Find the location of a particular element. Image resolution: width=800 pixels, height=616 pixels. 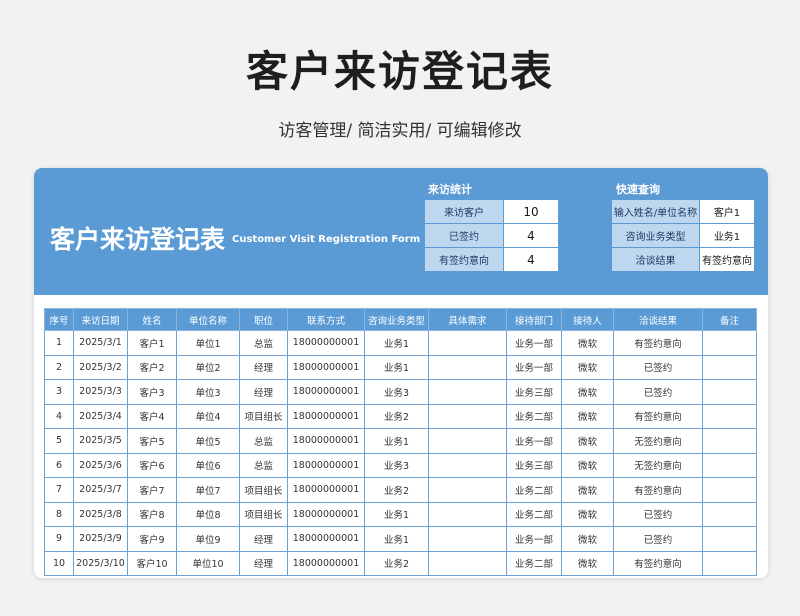

col-visit-date-cell: 2025/3/3 is located at coordinates (100, 392).